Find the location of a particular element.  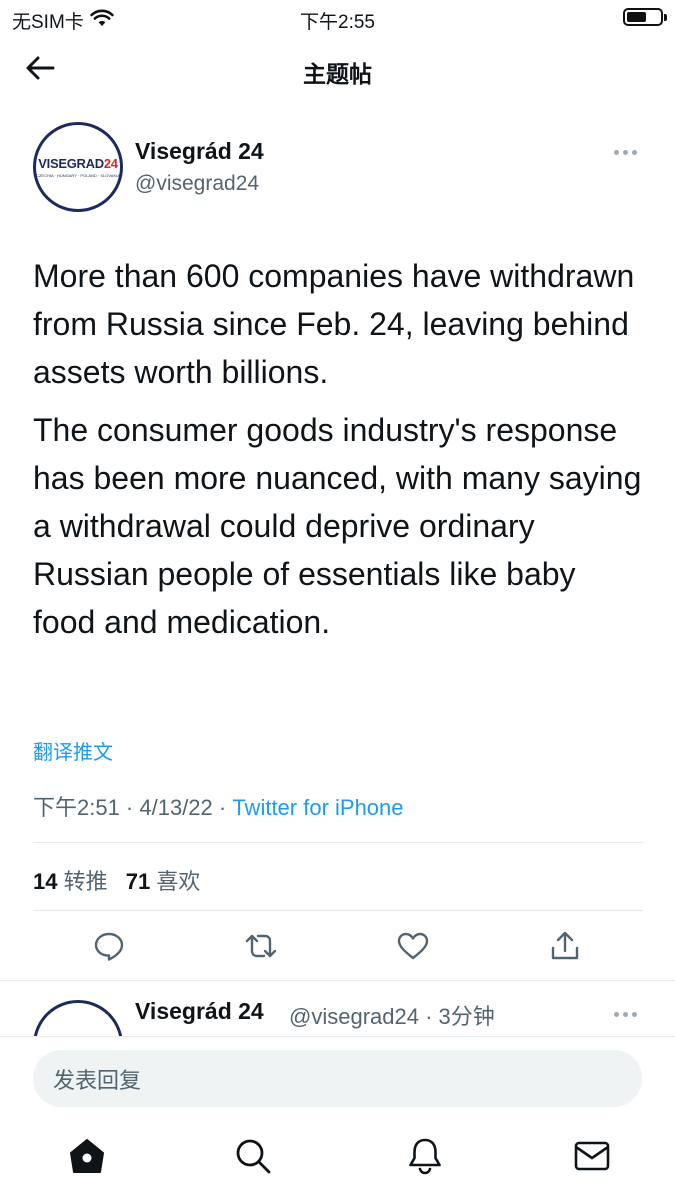

tab-home is located at coordinates (87, 1158).